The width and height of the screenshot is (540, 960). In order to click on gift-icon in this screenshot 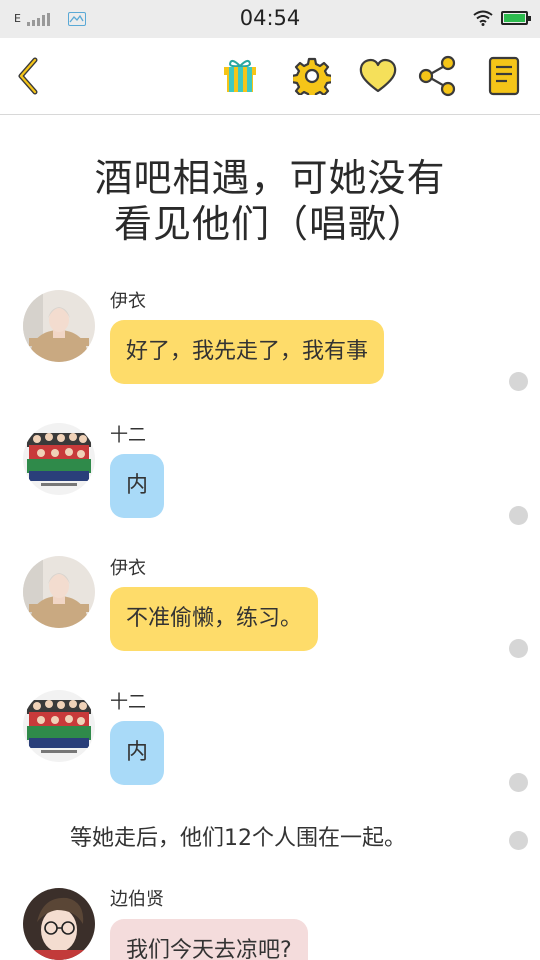, I will do `click(240, 76)`.